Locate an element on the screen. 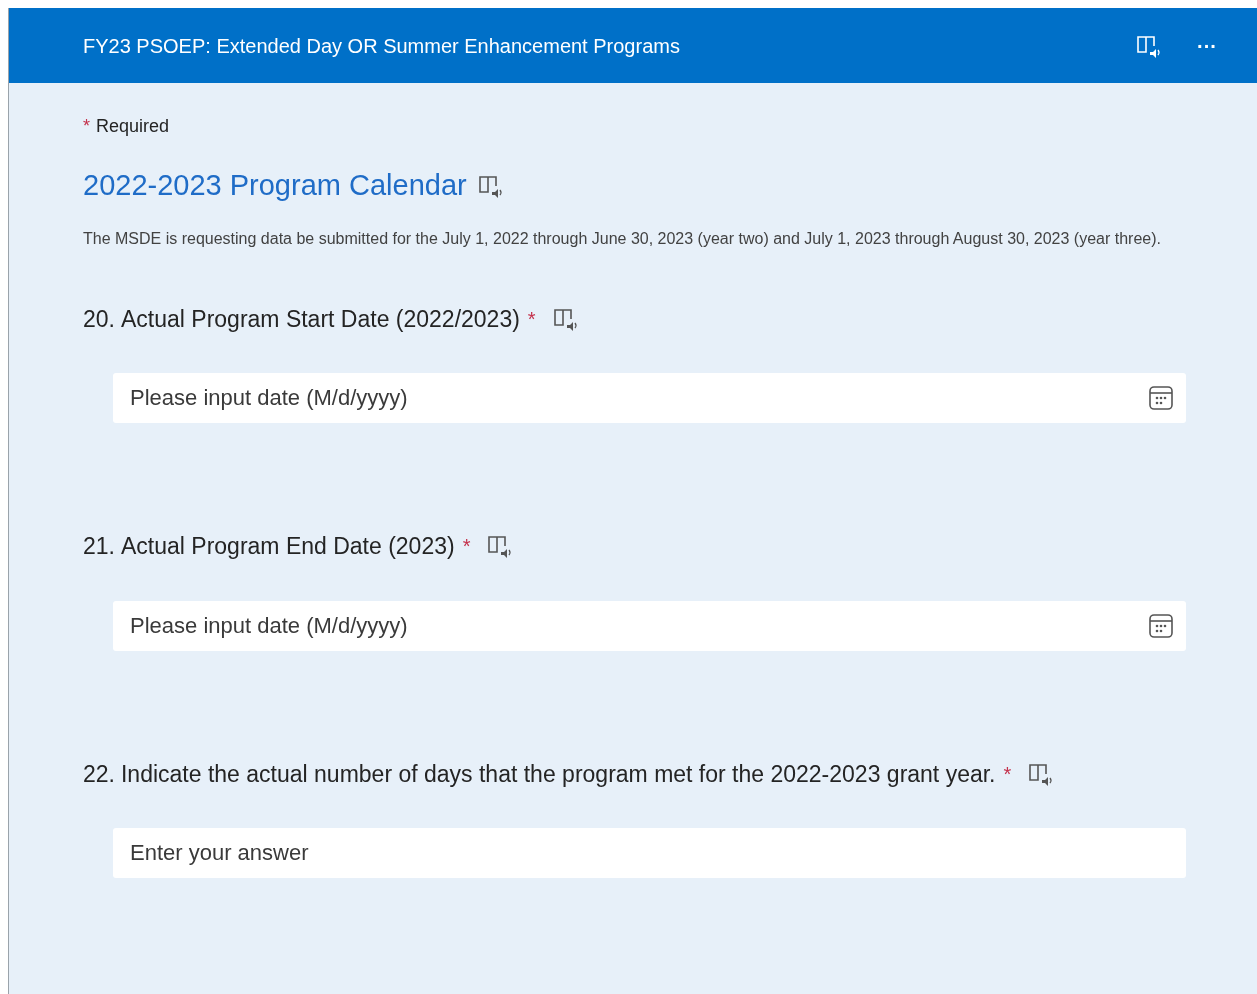 The width and height of the screenshot is (1257, 994). immersive-reader-icon is located at coordinates (499, 546).